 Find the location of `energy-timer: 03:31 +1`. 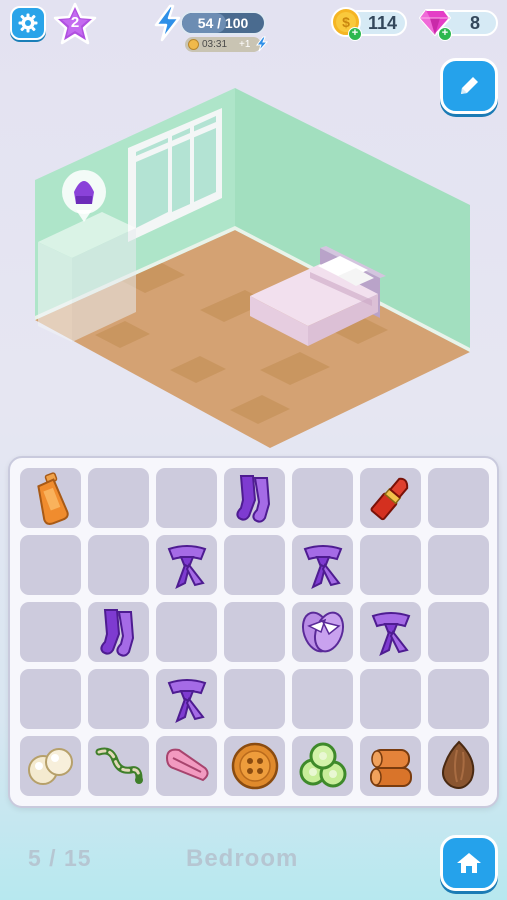

energy-timer: 03:31 +1 is located at coordinates (223, 44).